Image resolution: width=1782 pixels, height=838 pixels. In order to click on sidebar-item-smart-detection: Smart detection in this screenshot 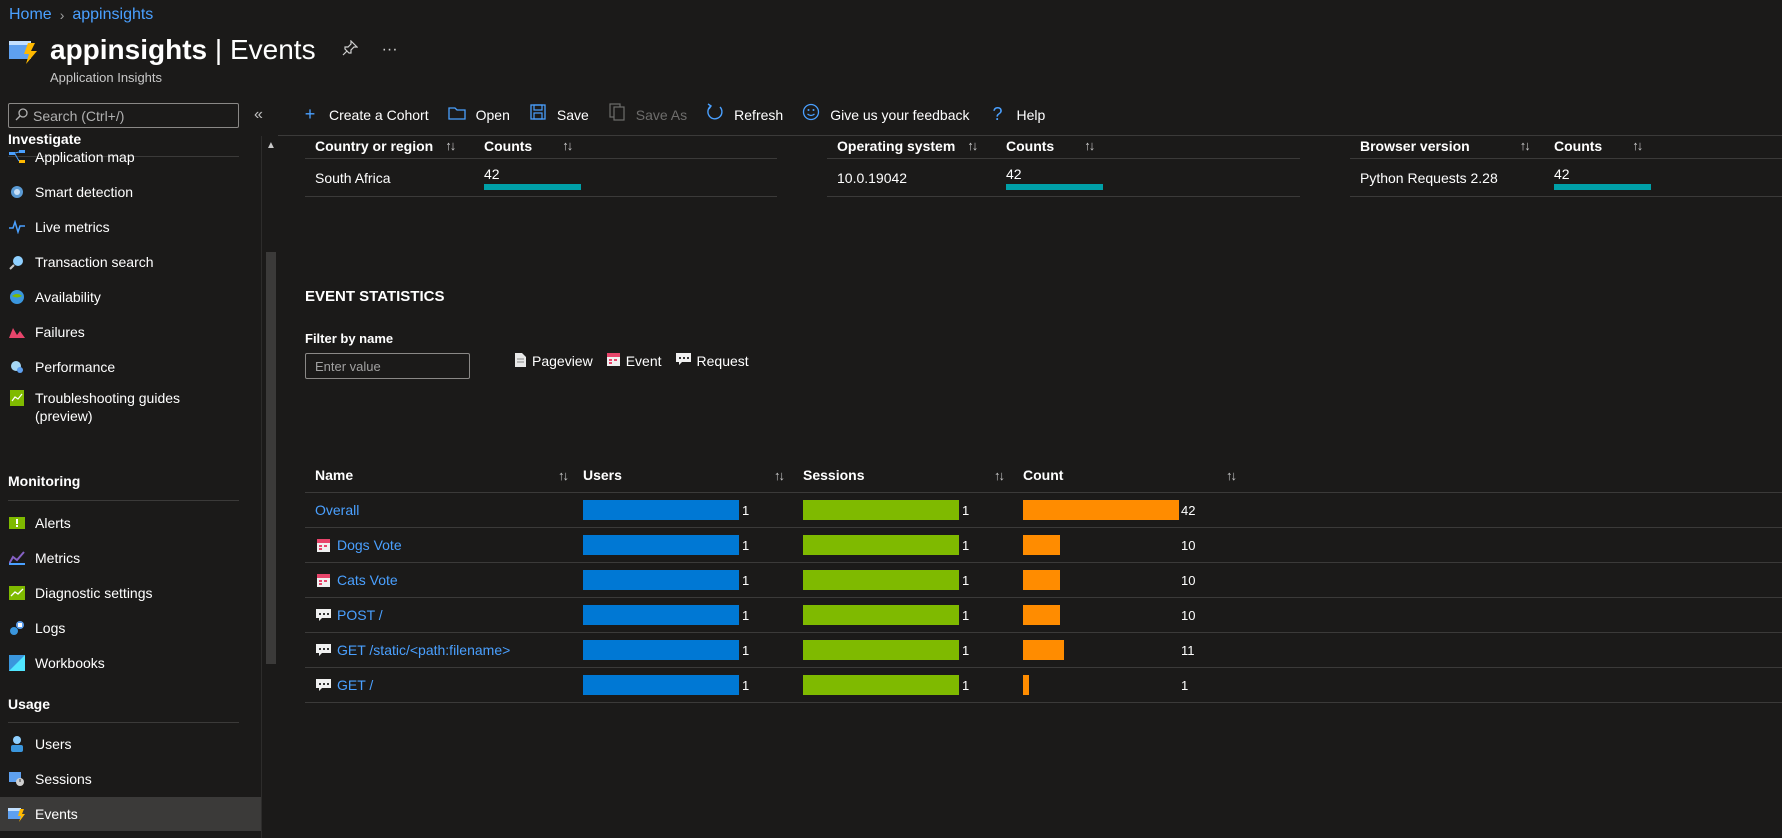, I will do `click(130, 192)`.